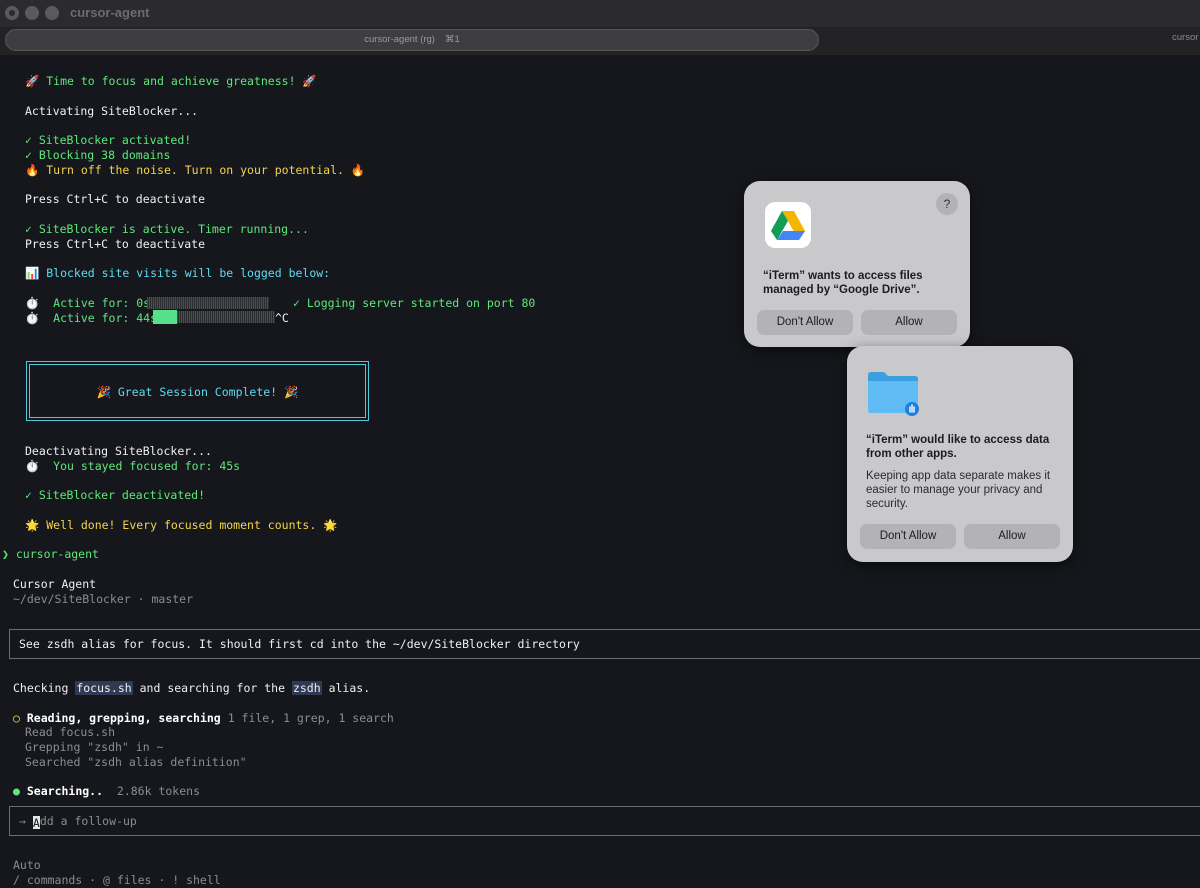 This screenshot has height=888, width=1200. What do you see at coordinates (414, 303) in the screenshot?
I see `logging-server-line: ✓ Logging server started on port 80` at bounding box center [414, 303].